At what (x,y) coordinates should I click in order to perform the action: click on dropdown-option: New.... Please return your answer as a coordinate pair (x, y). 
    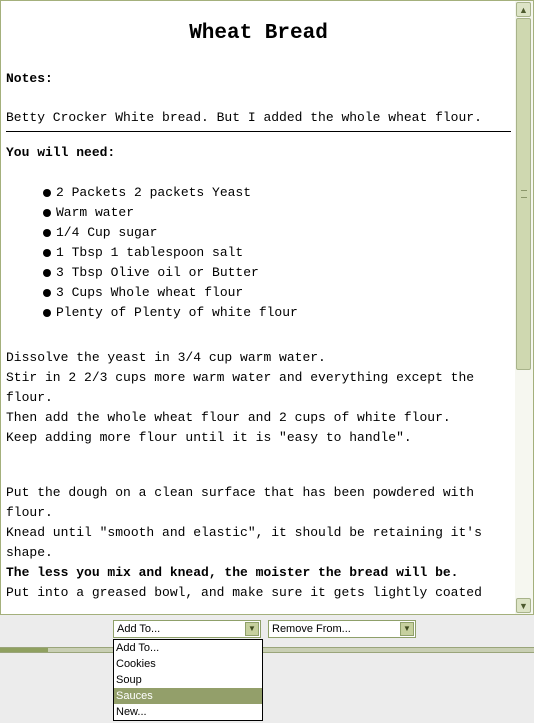
    Looking at the image, I should click on (188, 712).